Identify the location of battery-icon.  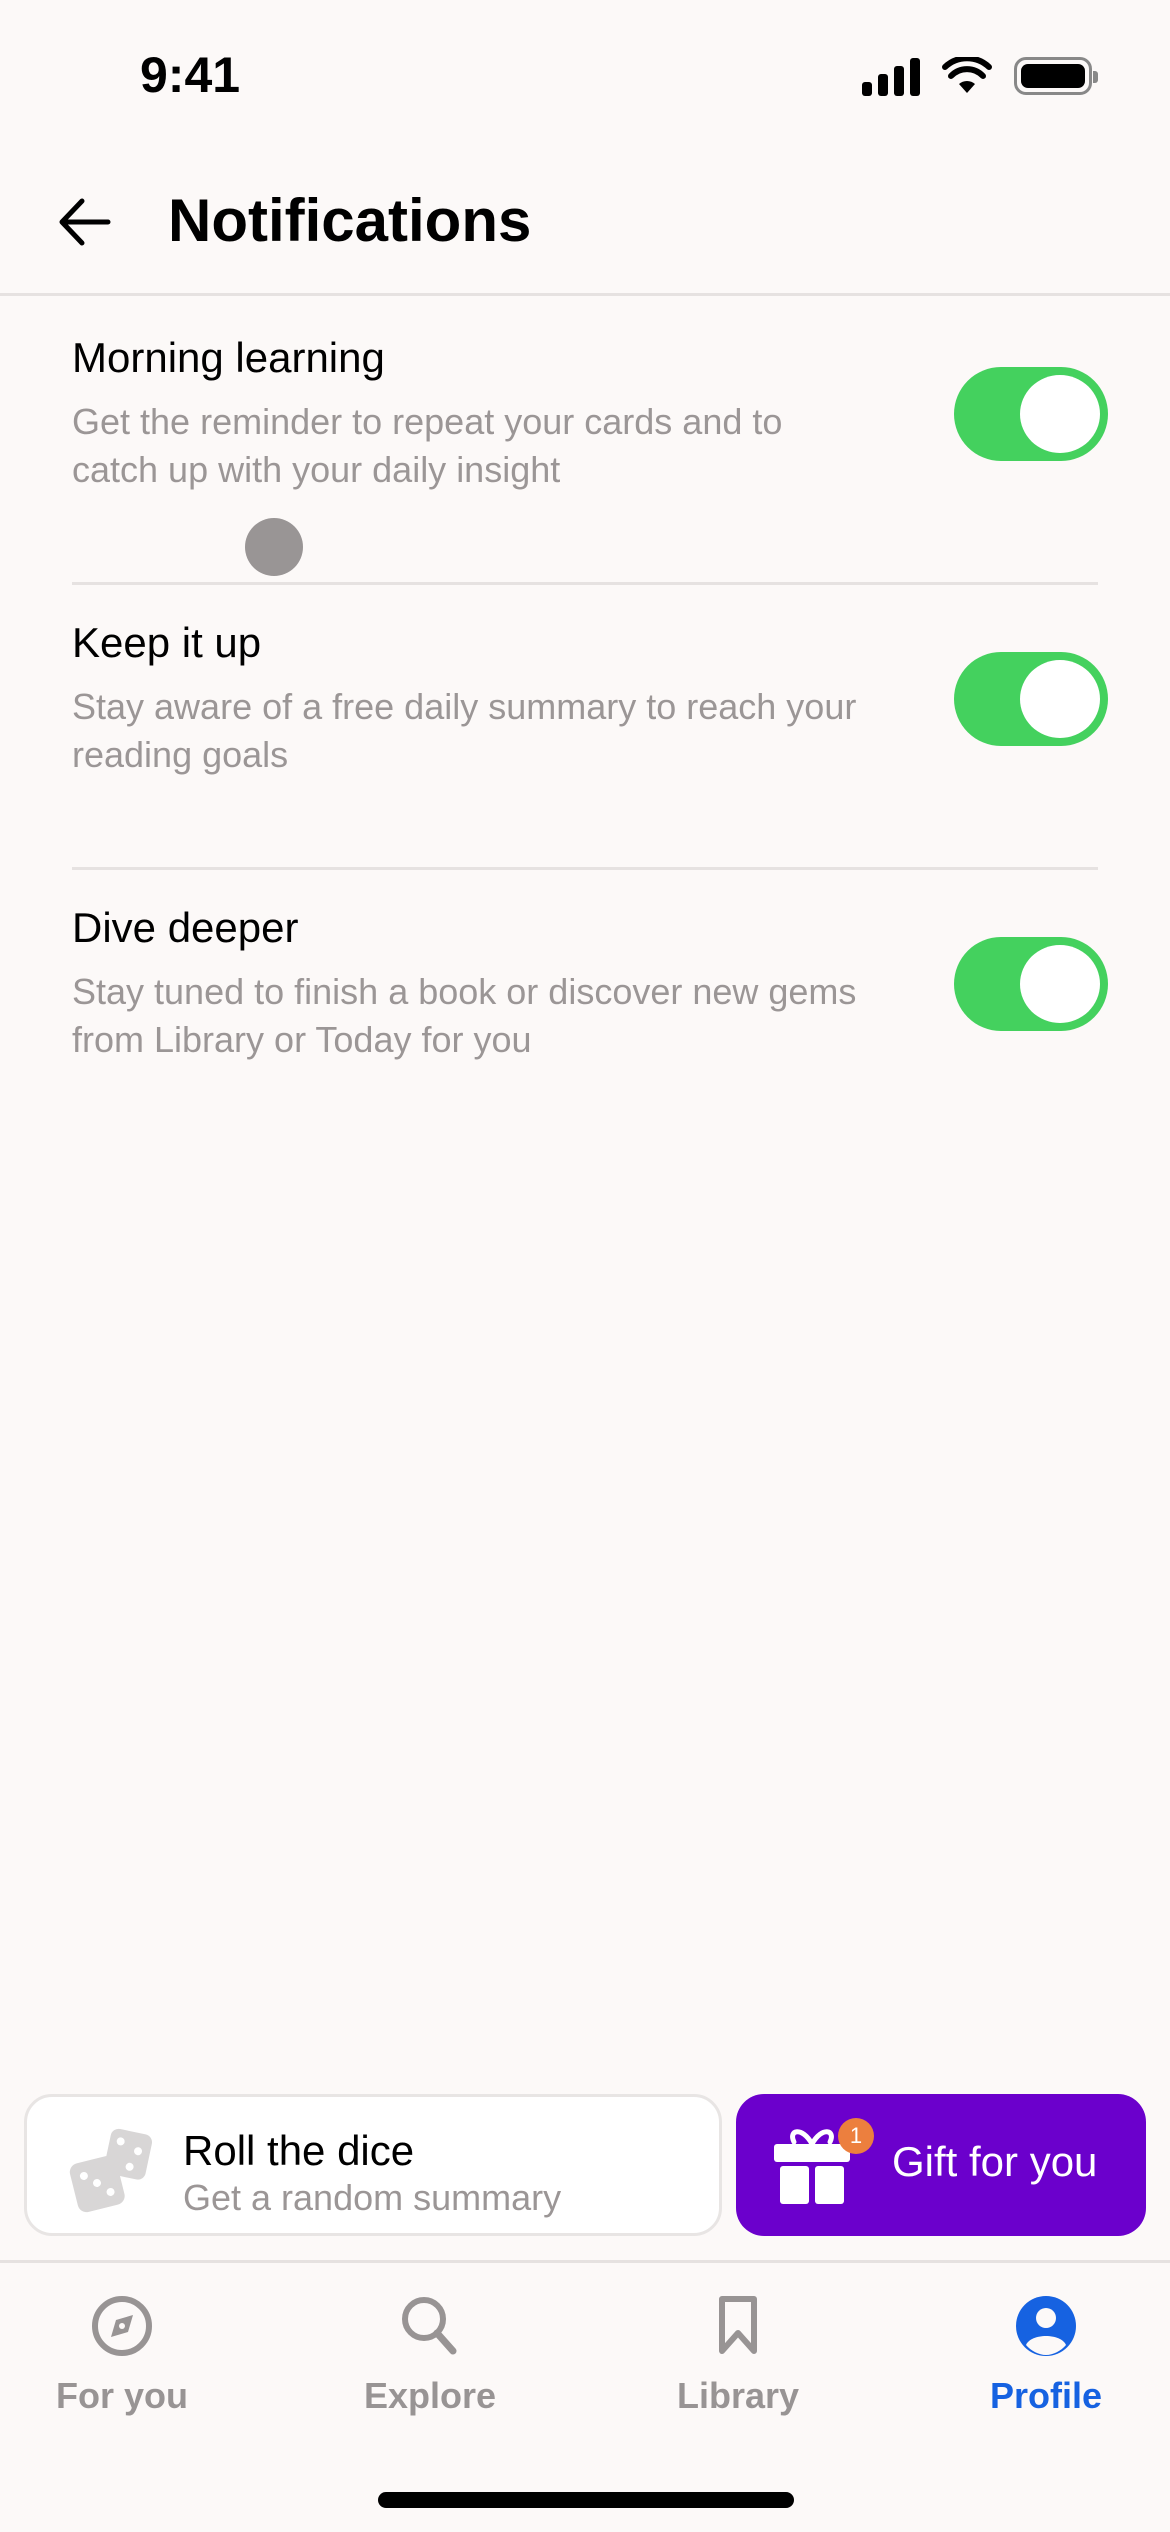
(1056, 76).